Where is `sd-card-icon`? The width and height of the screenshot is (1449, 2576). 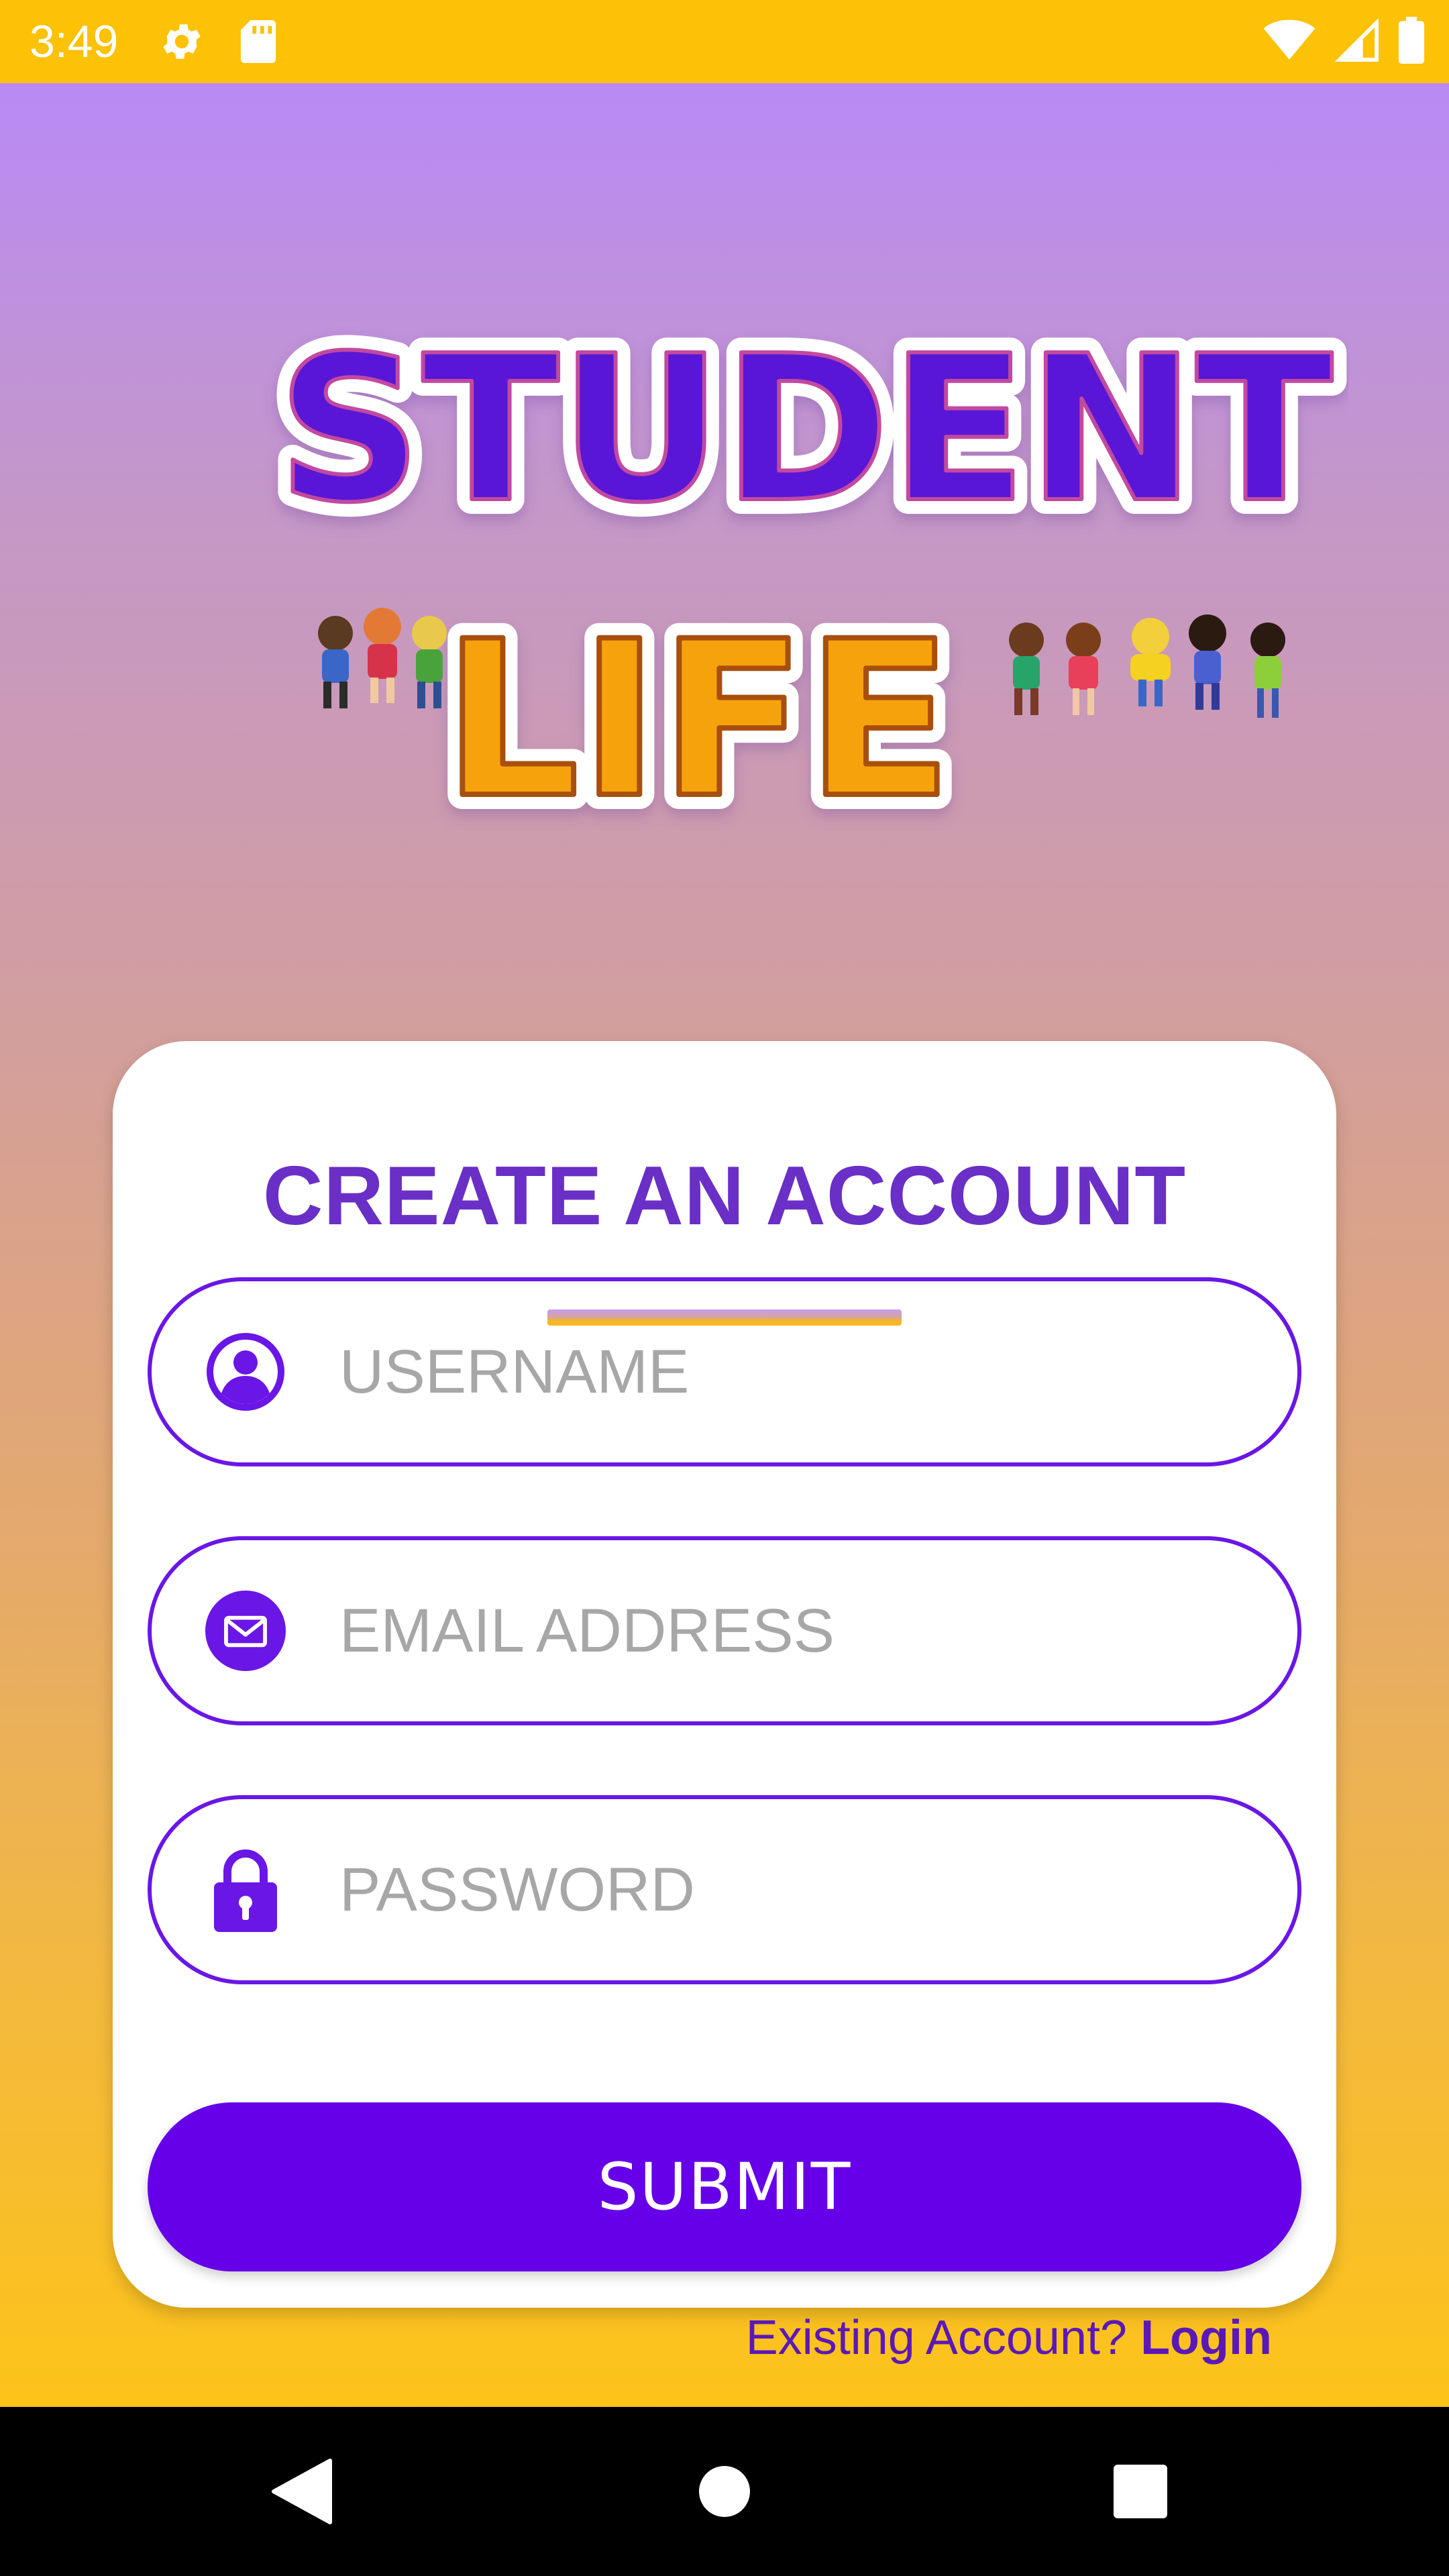
sd-card-icon is located at coordinates (258, 41).